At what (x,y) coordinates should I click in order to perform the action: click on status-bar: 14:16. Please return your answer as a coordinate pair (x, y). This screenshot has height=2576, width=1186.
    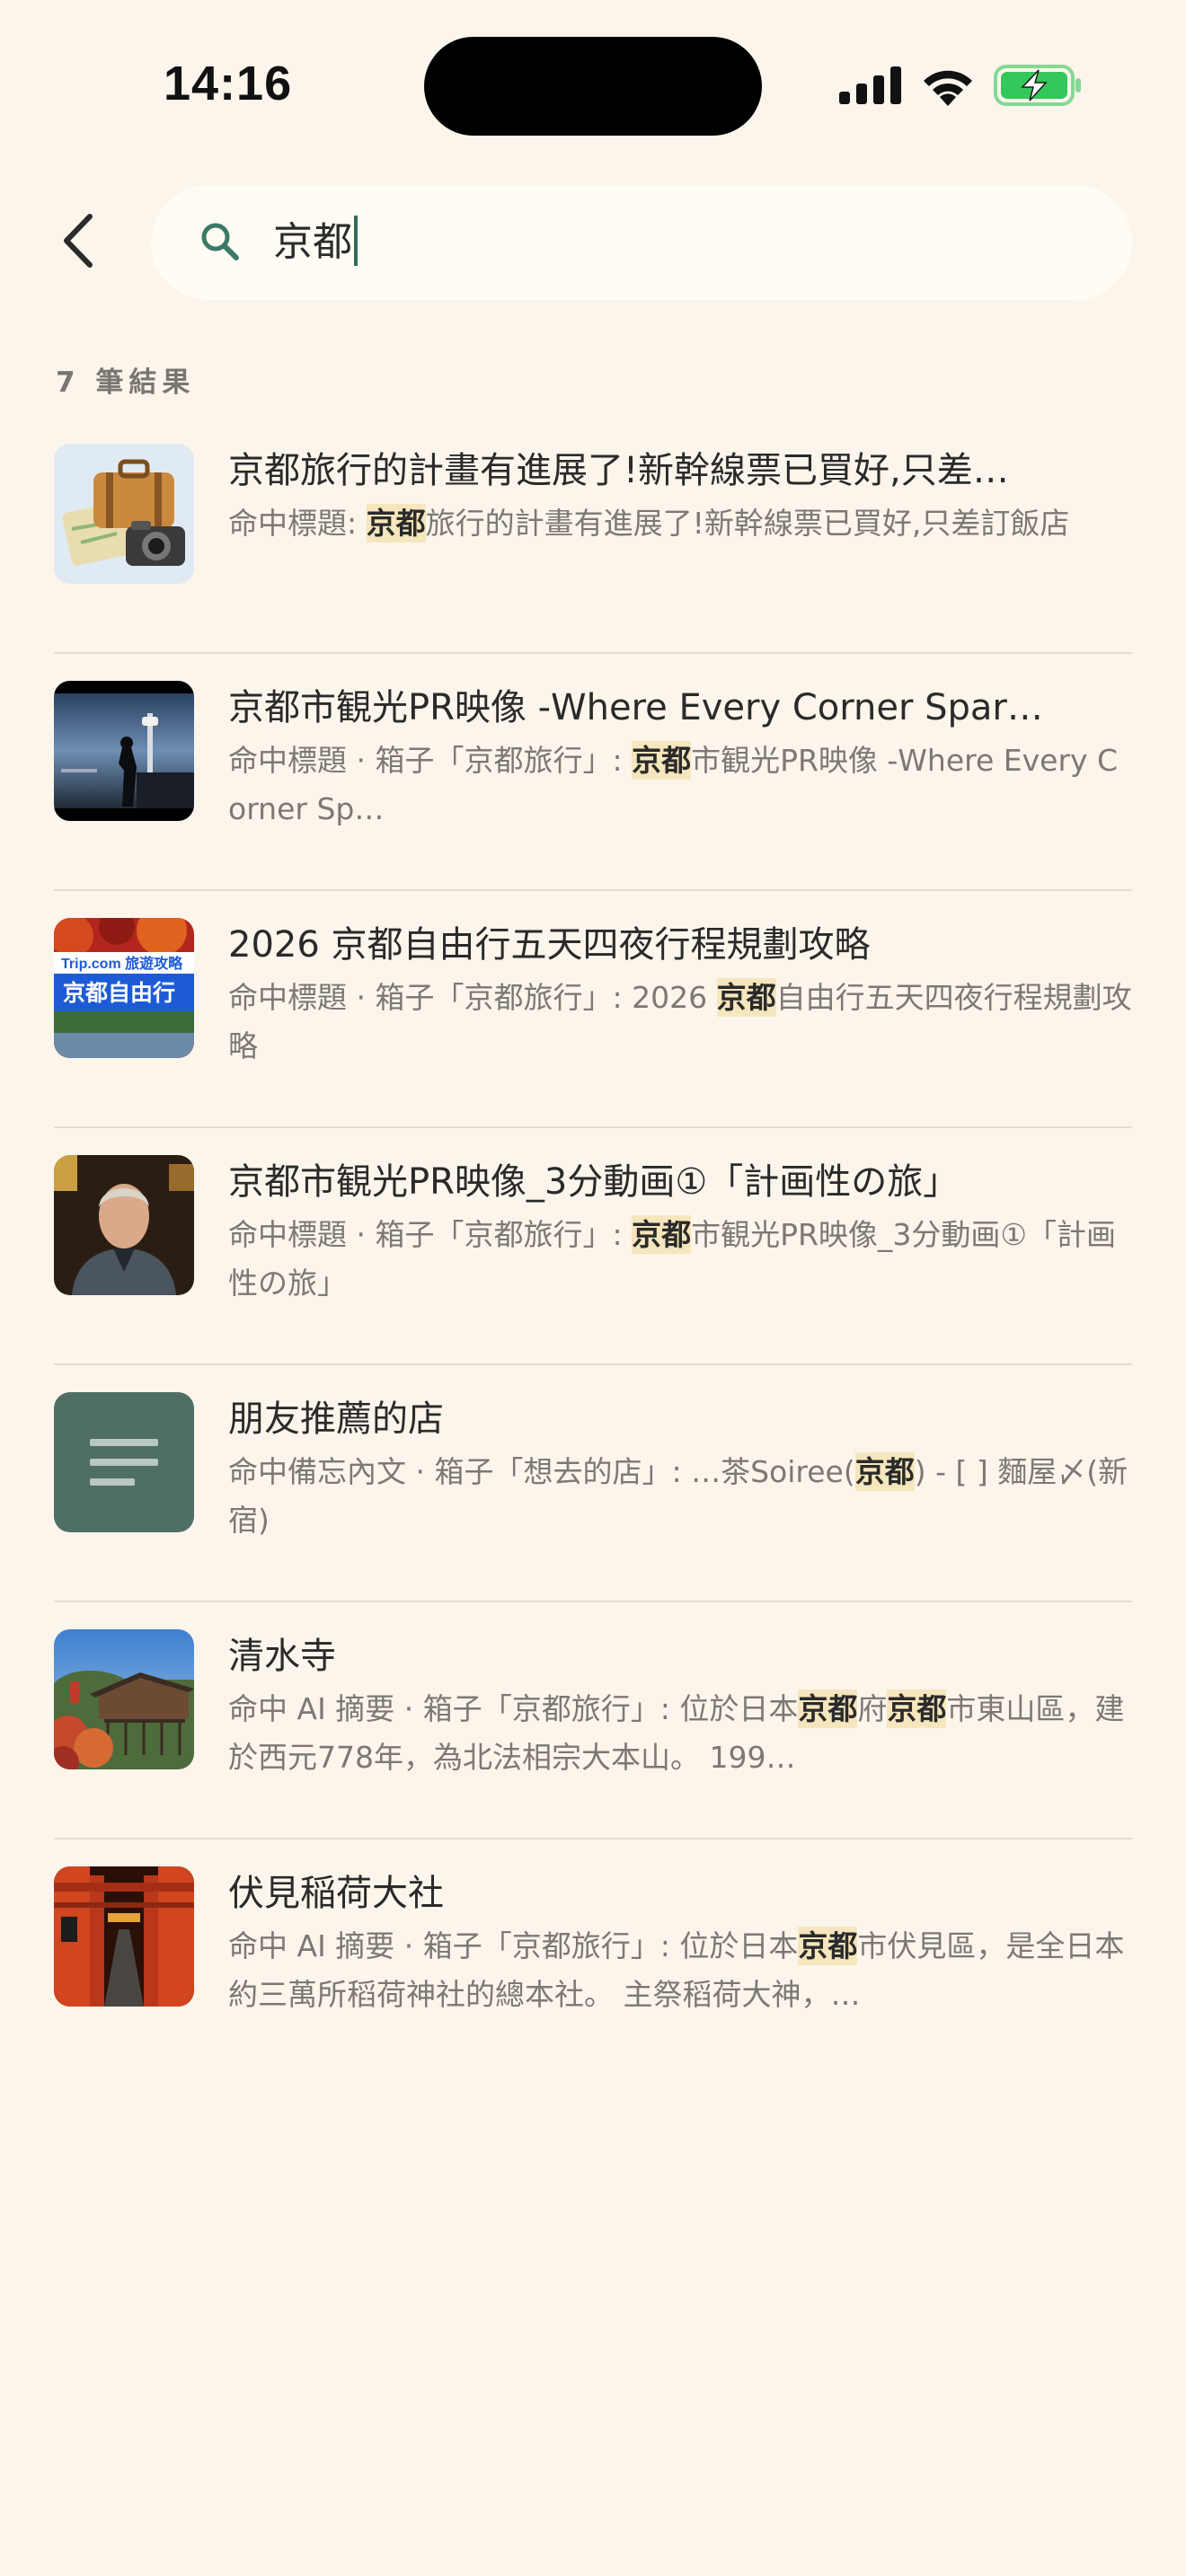
    Looking at the image, I should click on (593, 85).